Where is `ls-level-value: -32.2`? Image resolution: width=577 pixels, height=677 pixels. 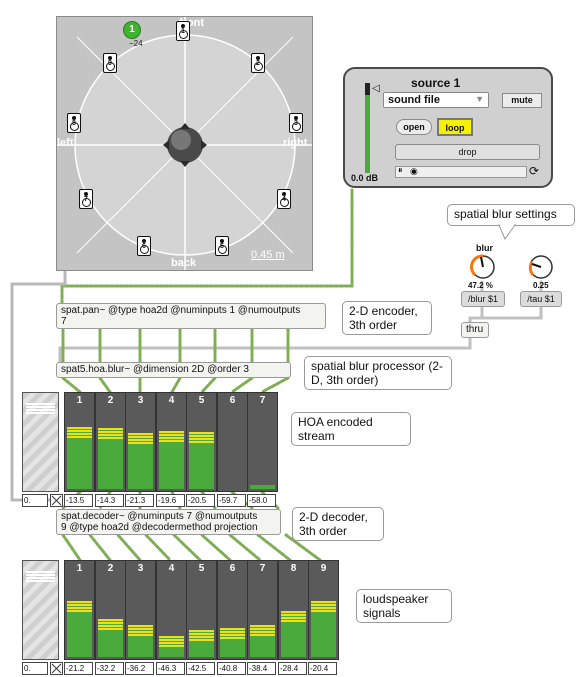
ls-level-value: -32.2 is located at coordinates (109, 668).